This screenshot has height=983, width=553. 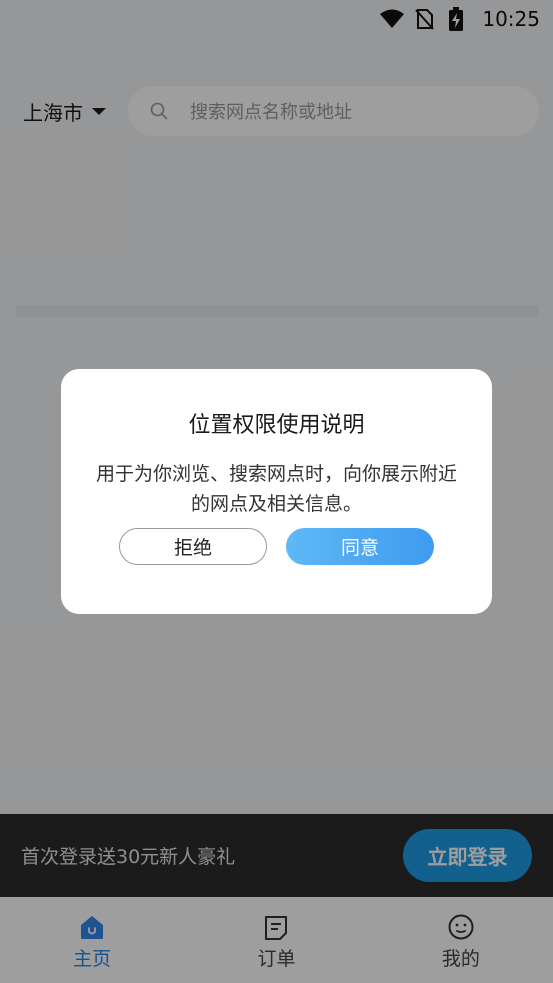 What do you see at coordinates (276, 425) in the screenshot?
I see `dialog-title: 位置权限使用说明` at bounding box center [276, 425].